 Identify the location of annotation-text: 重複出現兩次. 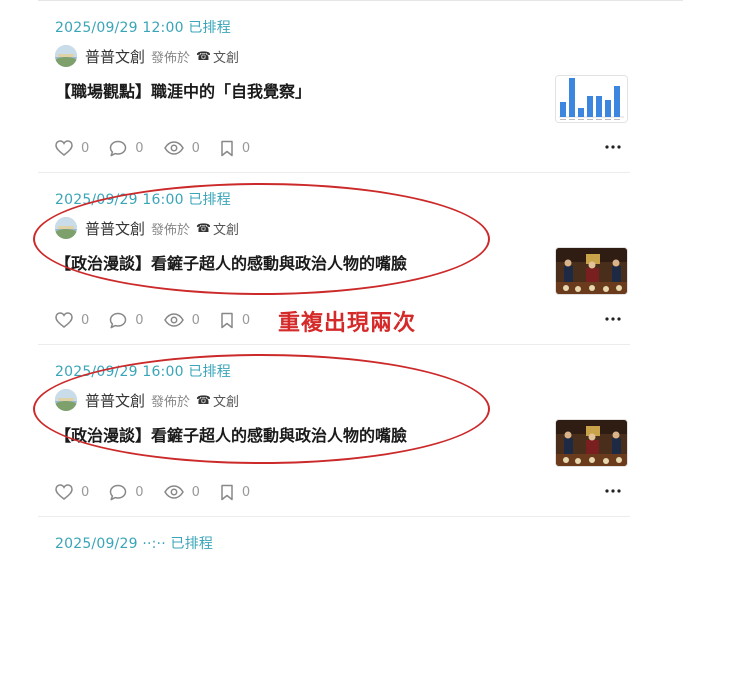
(347, 323).